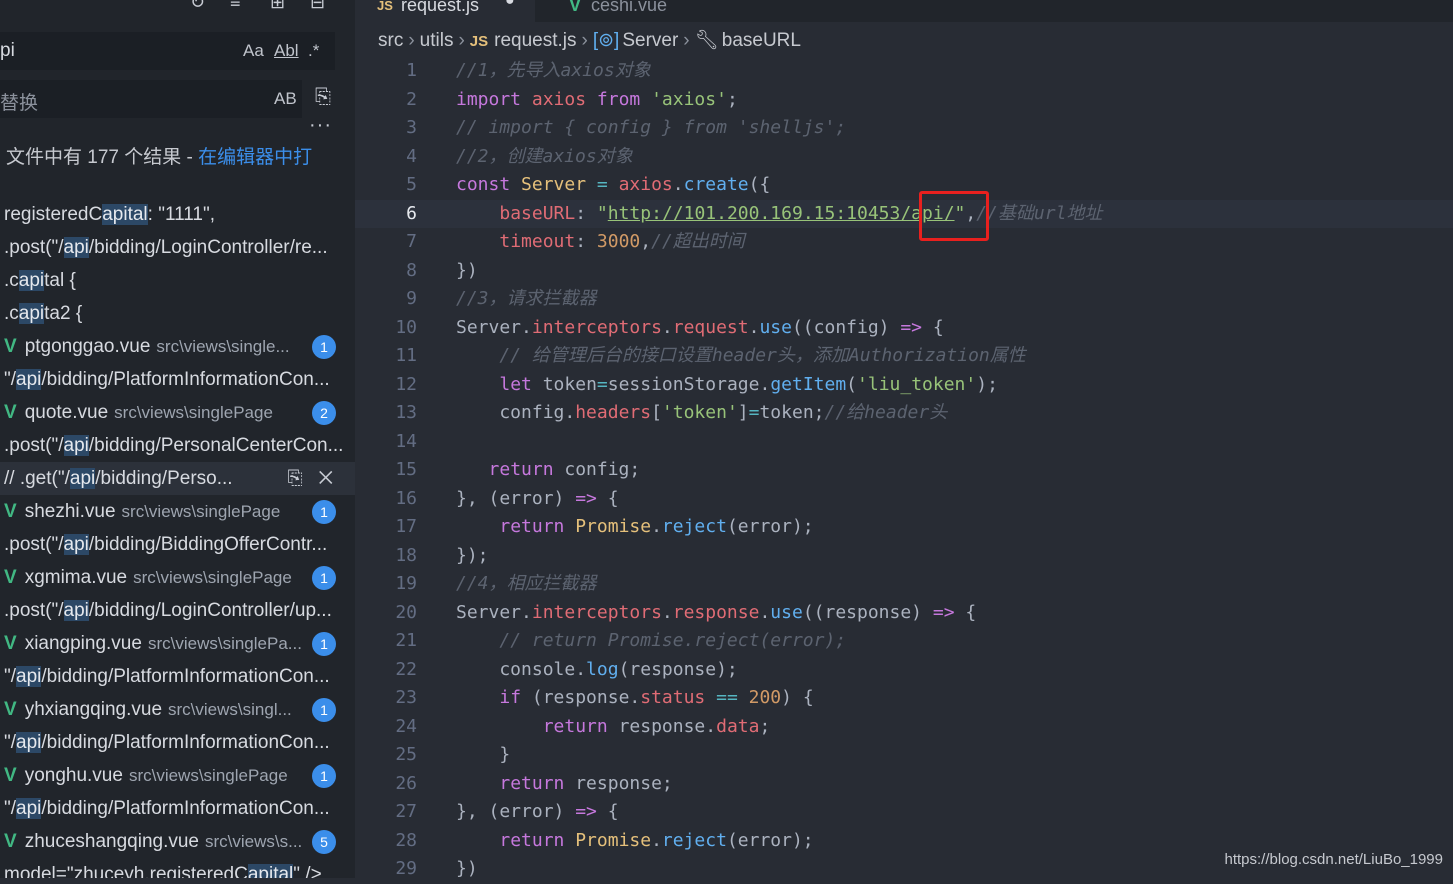  What do you see at coordinates (193, 412) in the screenshot?
I see `result-file-path: src\views\singlePage` at bounding box center [193, 412].